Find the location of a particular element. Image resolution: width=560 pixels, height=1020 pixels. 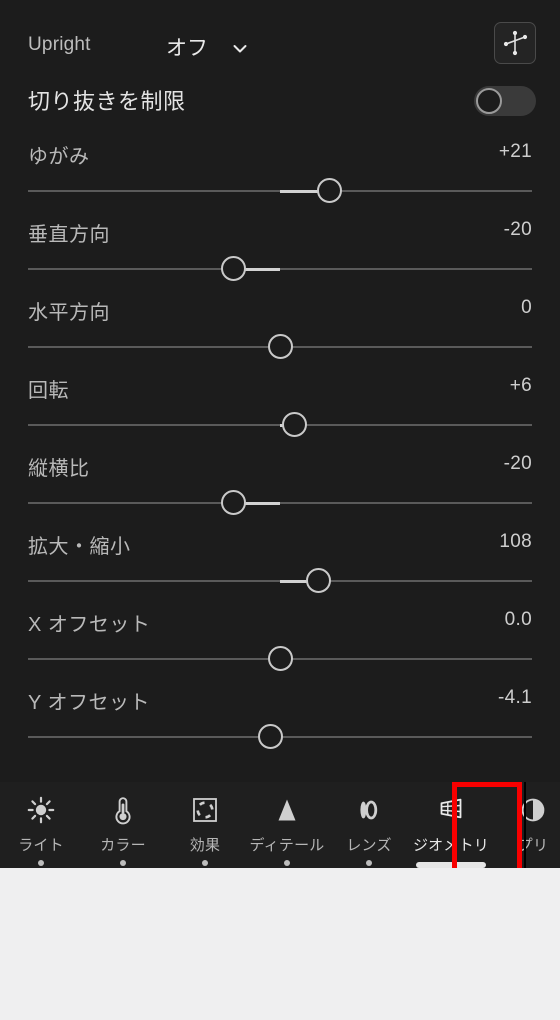

constrain-crop-label: 切り抜きを制限 is located at coordinates (107, 101).